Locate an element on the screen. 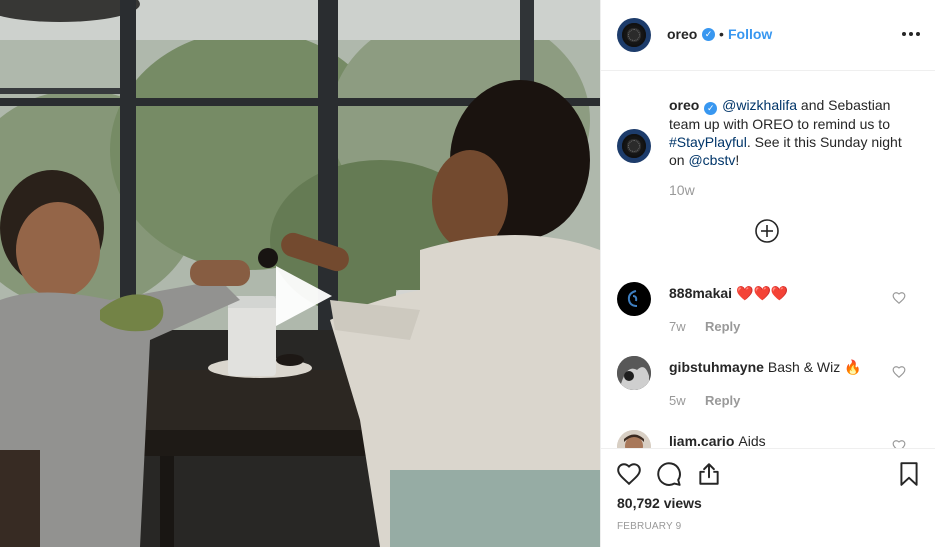 This screenshot has width=935, height=547. comment-username: liam.cario Aids is located at coordinates (717, 440).